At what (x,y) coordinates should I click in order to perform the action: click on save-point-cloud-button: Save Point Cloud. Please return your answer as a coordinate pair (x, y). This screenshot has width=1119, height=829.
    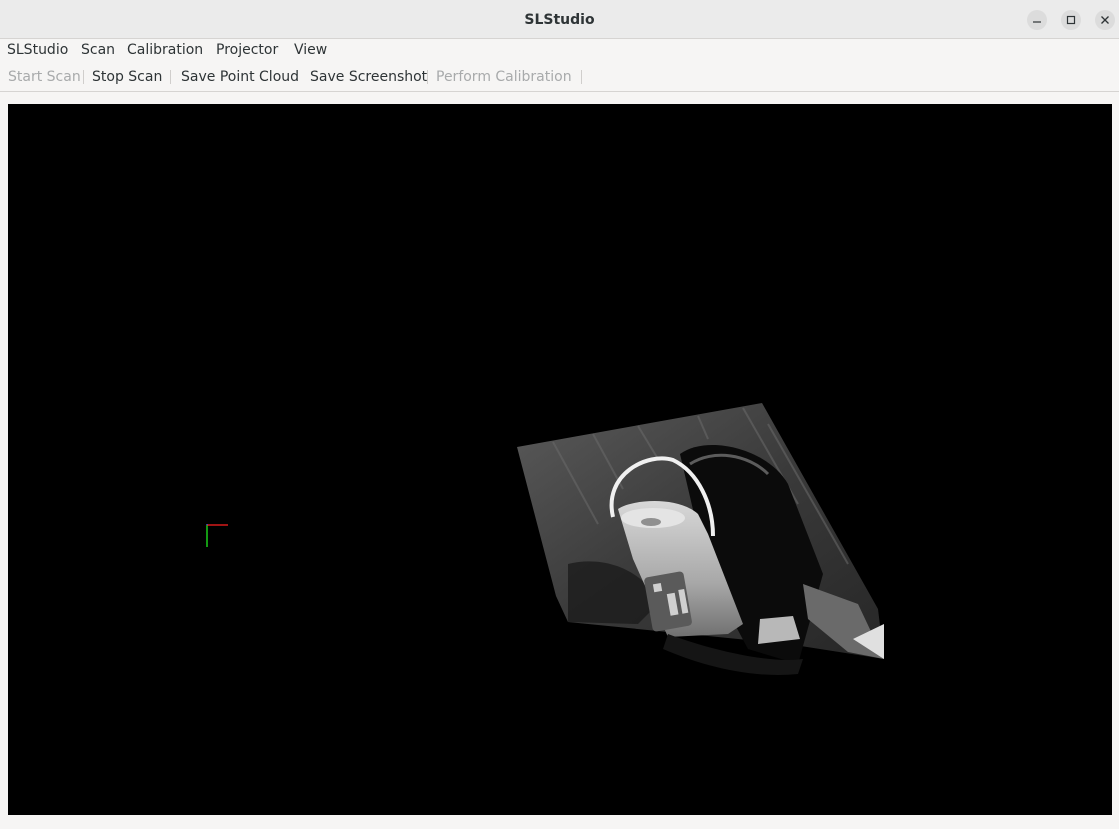
    Looking at the image, I should click on (240, 77).